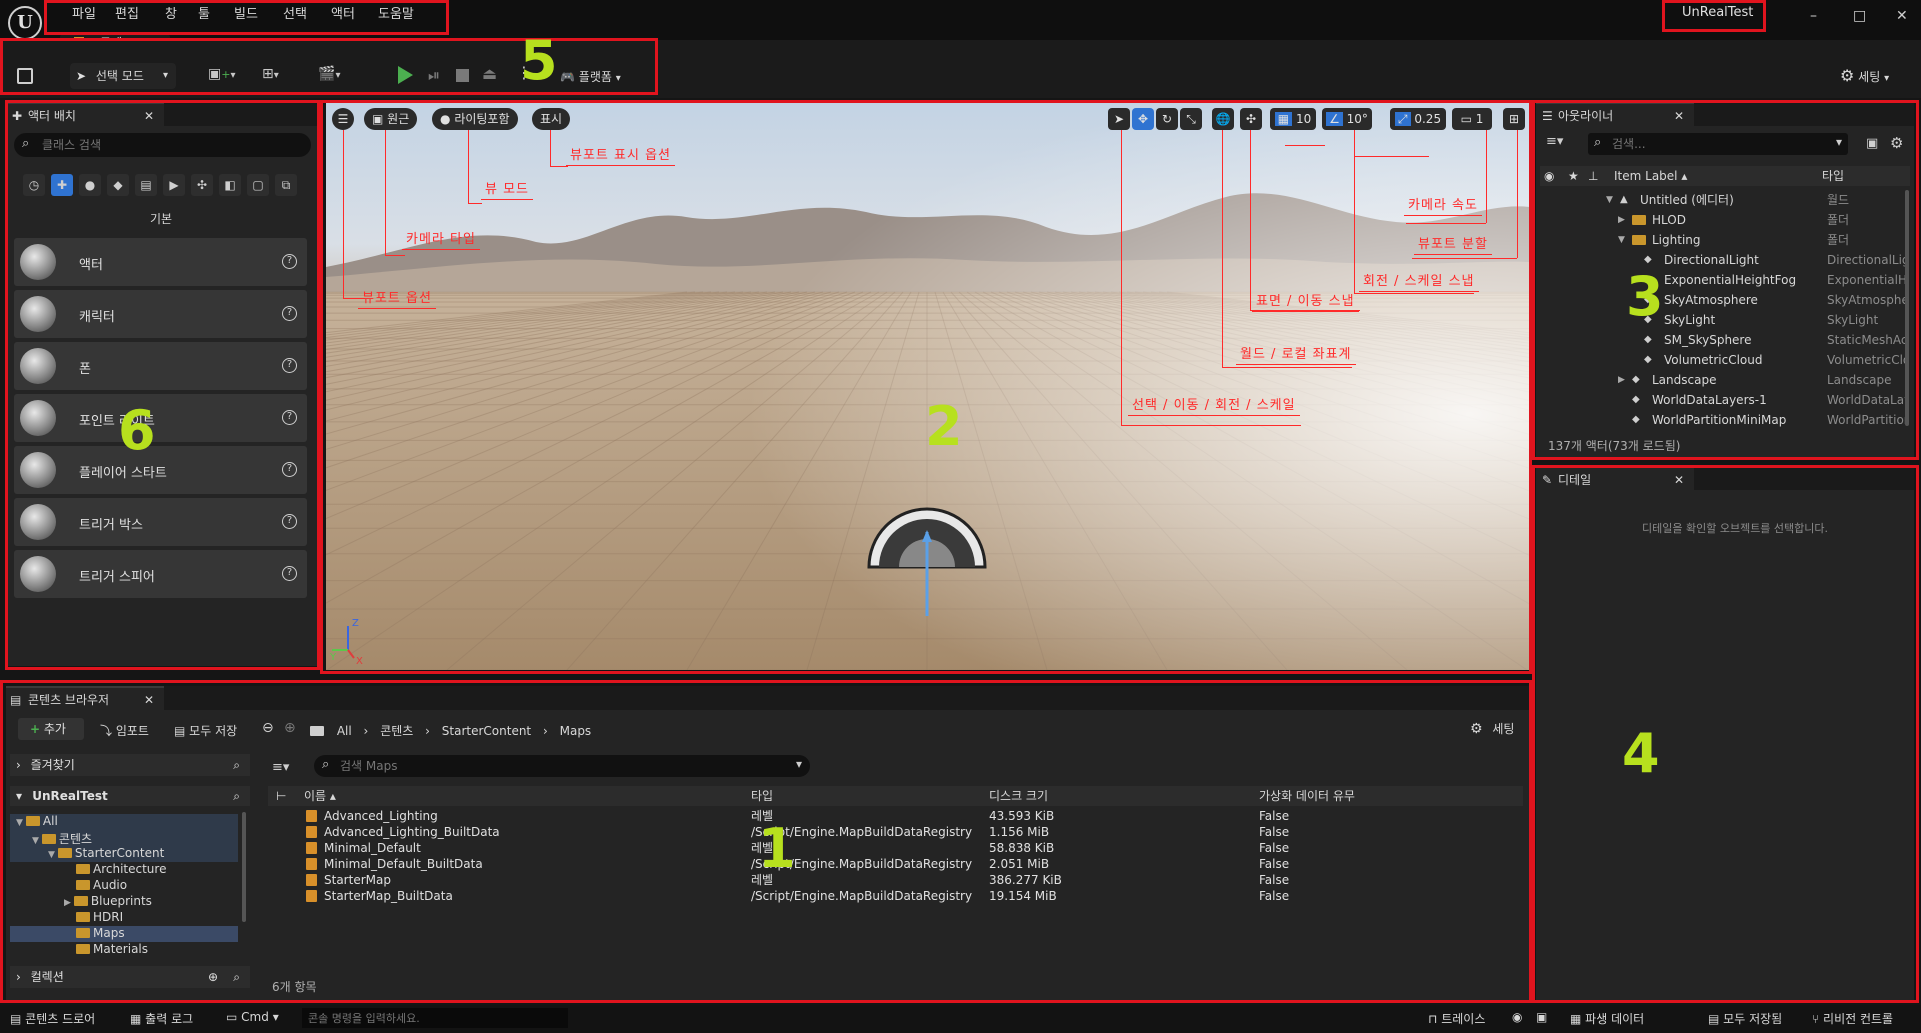  What do you see at coordinates (25, 23) in the screenshot?
I see `unreal-logo: U` at bounding box center [25, 23].